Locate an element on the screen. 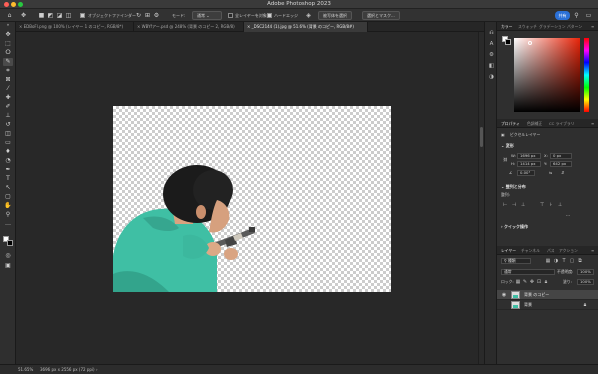 This screenshot has height=374, width=598. layer-row: 背景 🔒︎ is located at coordinates (547, 305).